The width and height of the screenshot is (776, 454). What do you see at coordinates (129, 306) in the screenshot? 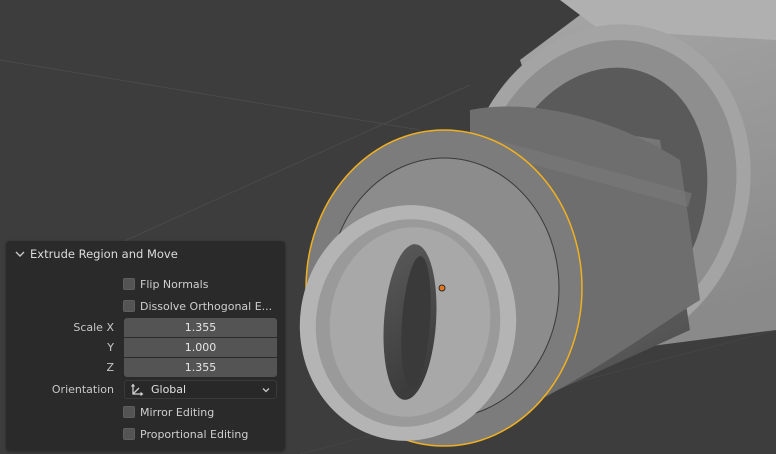
I see `dissolve-orthogonal-checkbox` at bounding box center [129, 306].